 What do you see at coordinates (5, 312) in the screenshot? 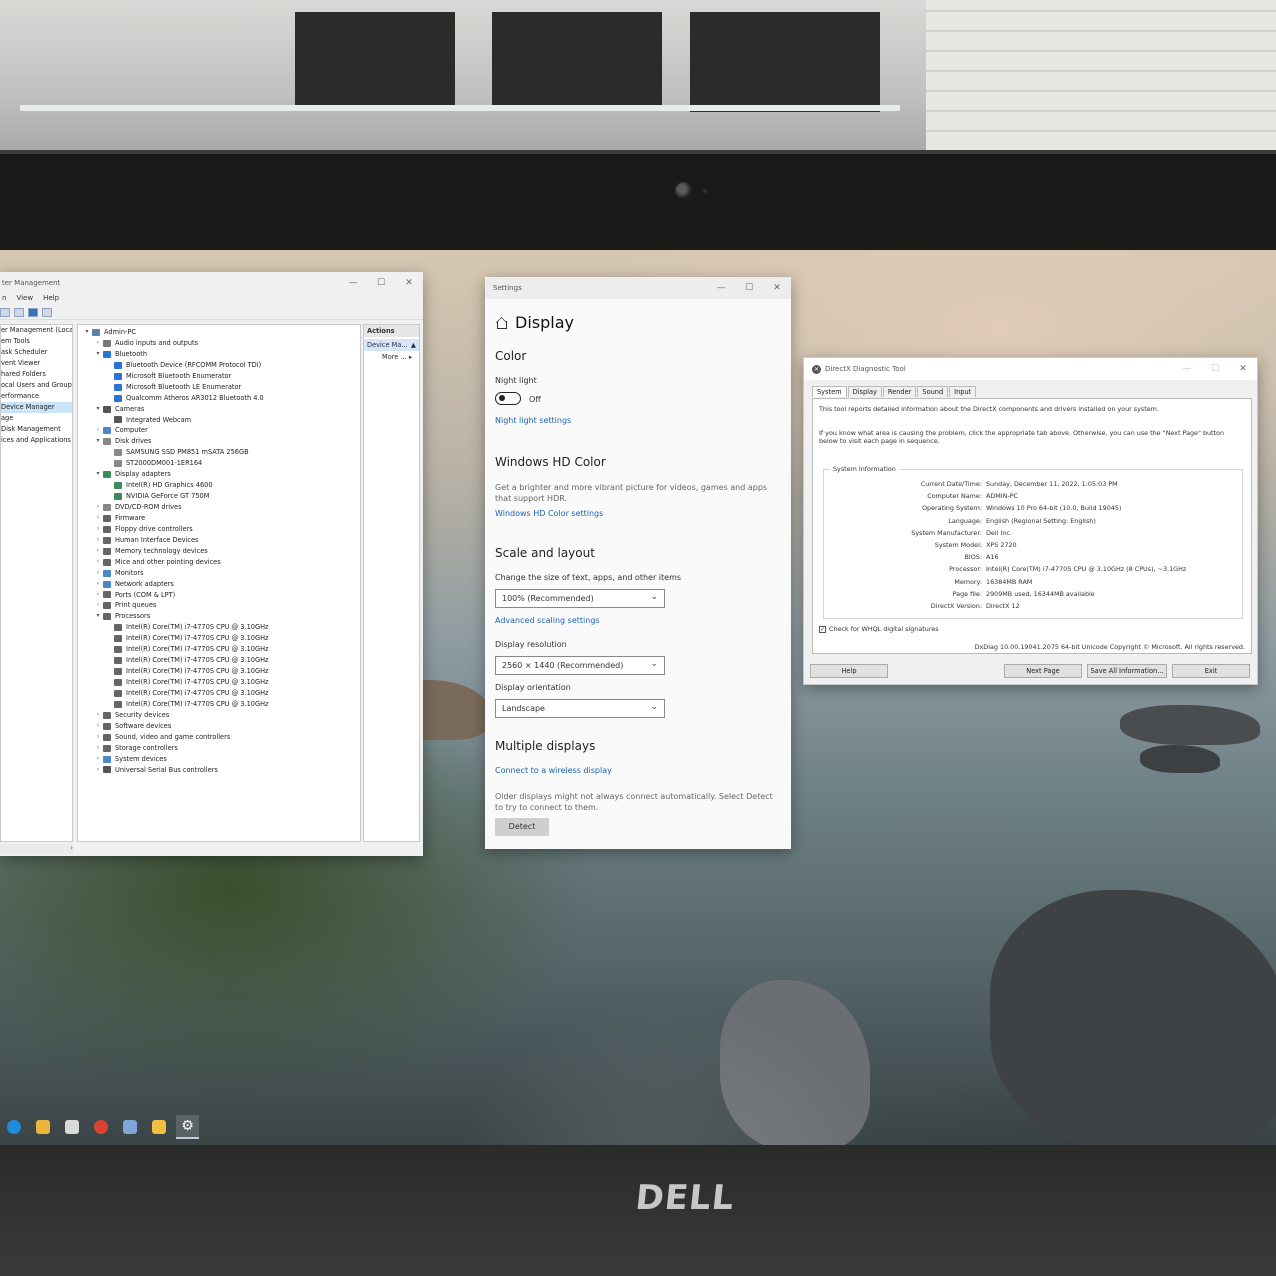
I see `toolbar-folder-icon` at bounding box center [5, 312].